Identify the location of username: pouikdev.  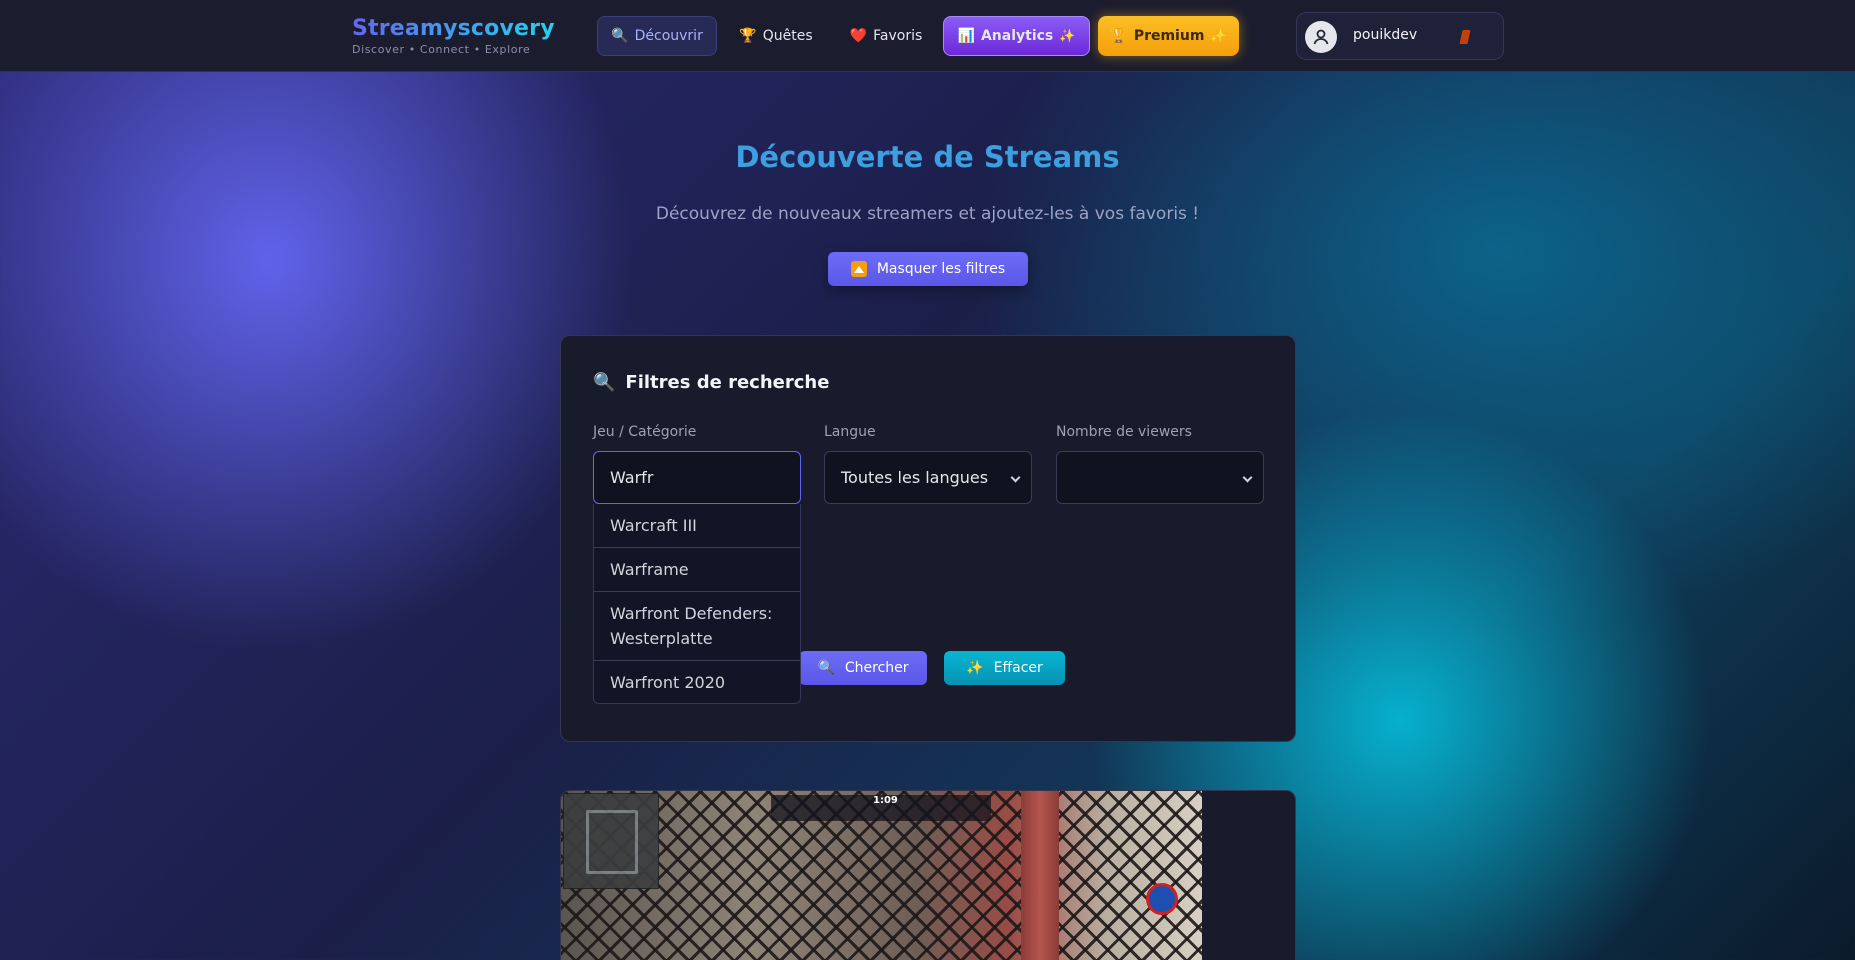
(1385, 35).